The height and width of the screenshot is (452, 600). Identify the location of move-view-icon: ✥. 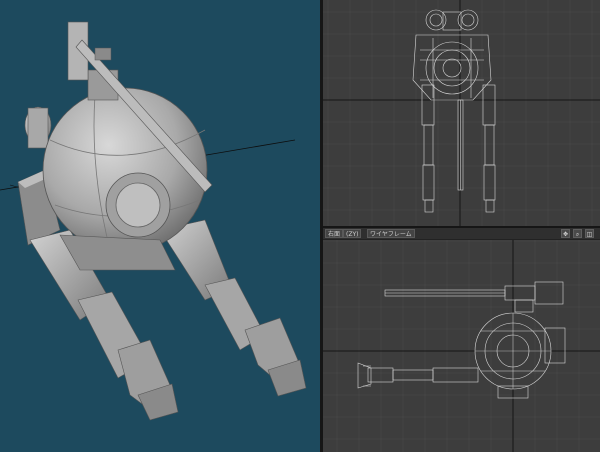
(565, 233).